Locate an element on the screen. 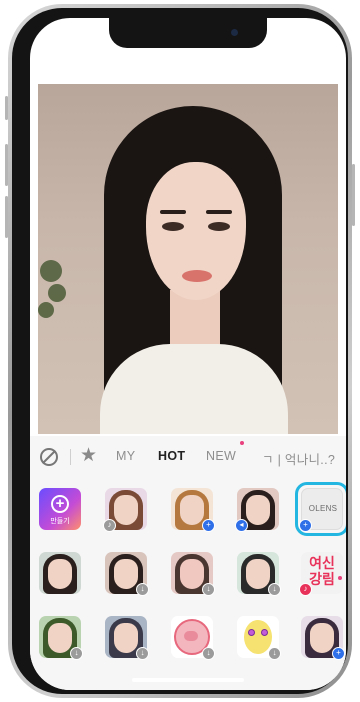 Image resolution: width=360 pixels, height=702 pixels. front-camera-icon is located at coordinates (234, 32).